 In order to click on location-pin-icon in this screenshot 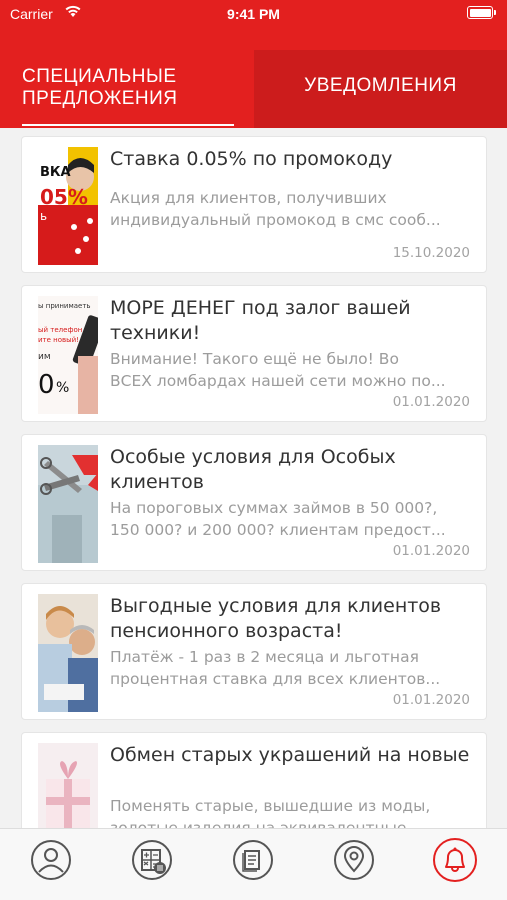, I will do `click(354, 860)`.